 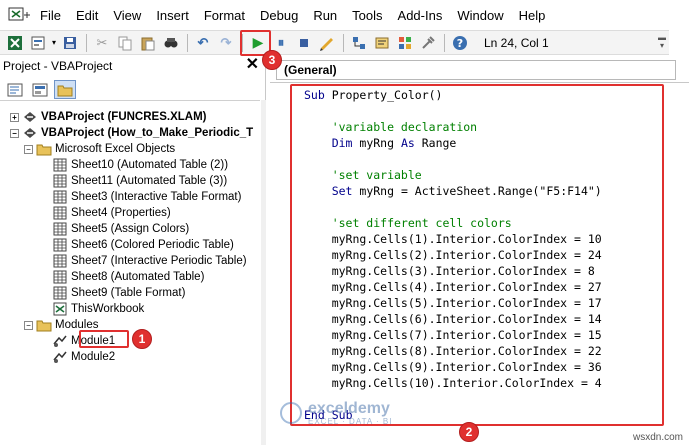 What do you see at coordinates (108, 309) in the screenshot?
I see `tree-item-label: ThisWorkbook` at bounding box center [108, 309].